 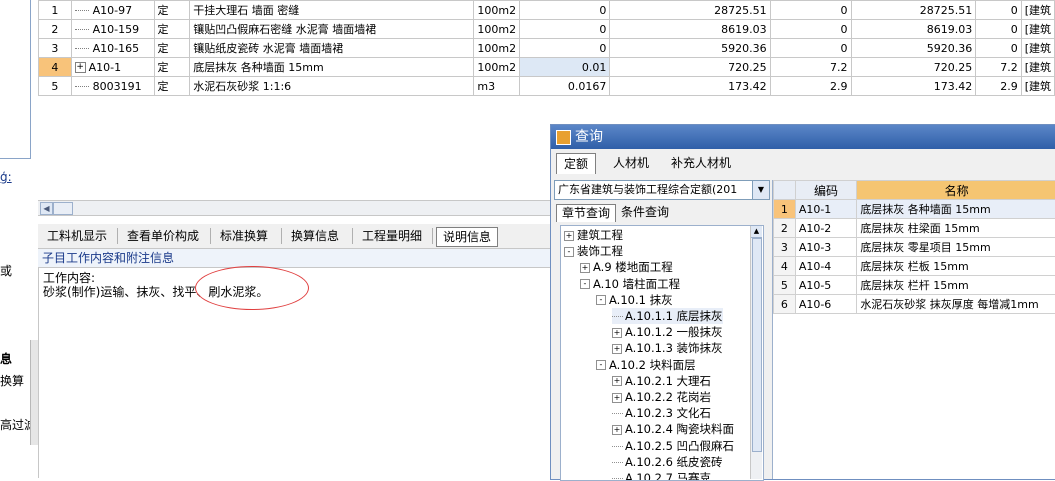 I want to click on item-code-cell: +A10-1, so click(x=112, y=67).